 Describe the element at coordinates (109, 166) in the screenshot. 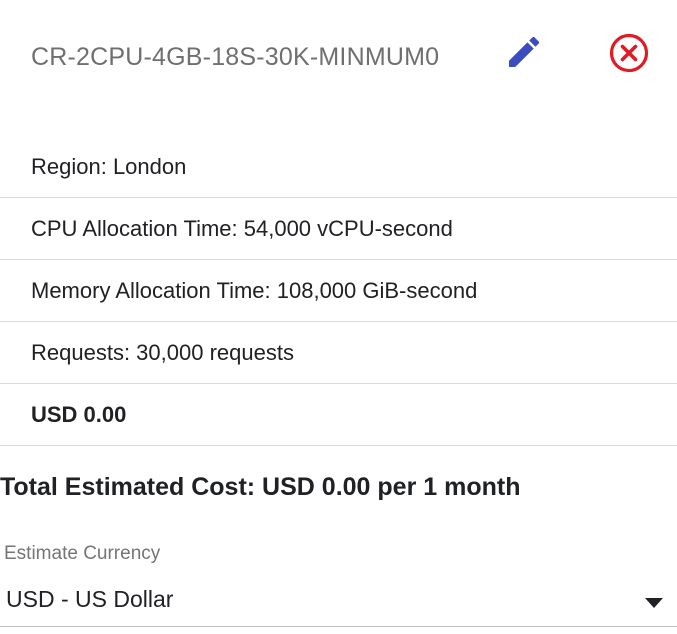

I see `region-text: Region: London` at that location.